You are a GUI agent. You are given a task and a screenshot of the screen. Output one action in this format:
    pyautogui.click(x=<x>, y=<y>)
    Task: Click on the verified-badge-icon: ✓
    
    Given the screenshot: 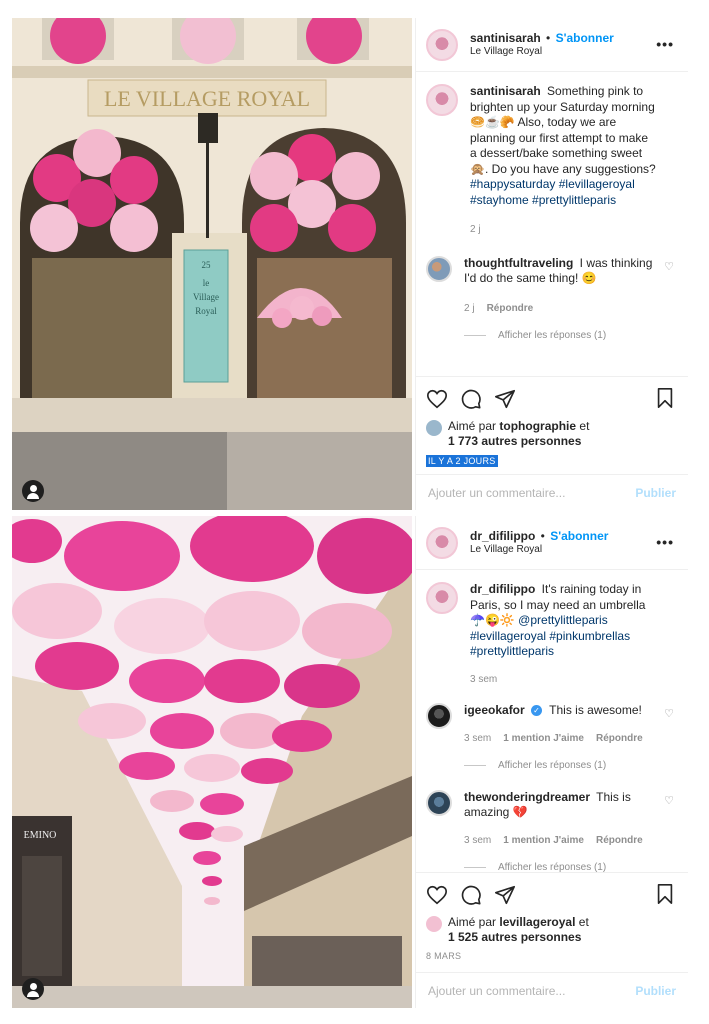 What is the action you would take?
    pyautogui.click(x=537, y=710)
    